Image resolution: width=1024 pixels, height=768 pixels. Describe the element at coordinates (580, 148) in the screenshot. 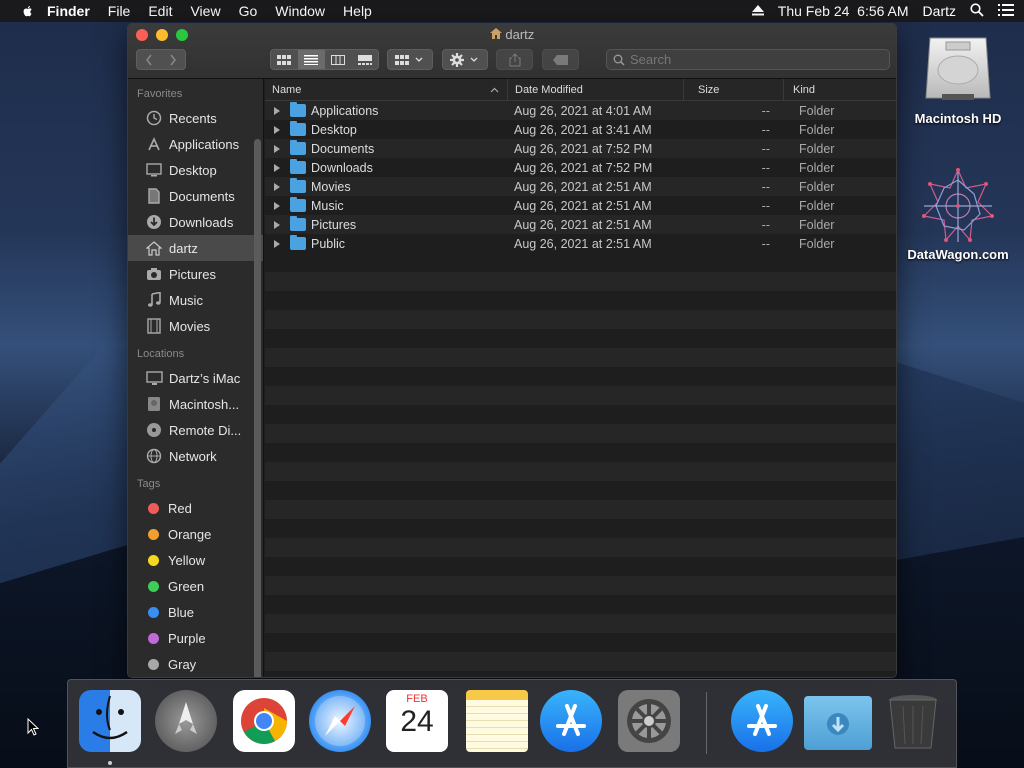

I see `table-row: Documents Aug 26, 2021 at 7:52 PM -- Folder` at that location.